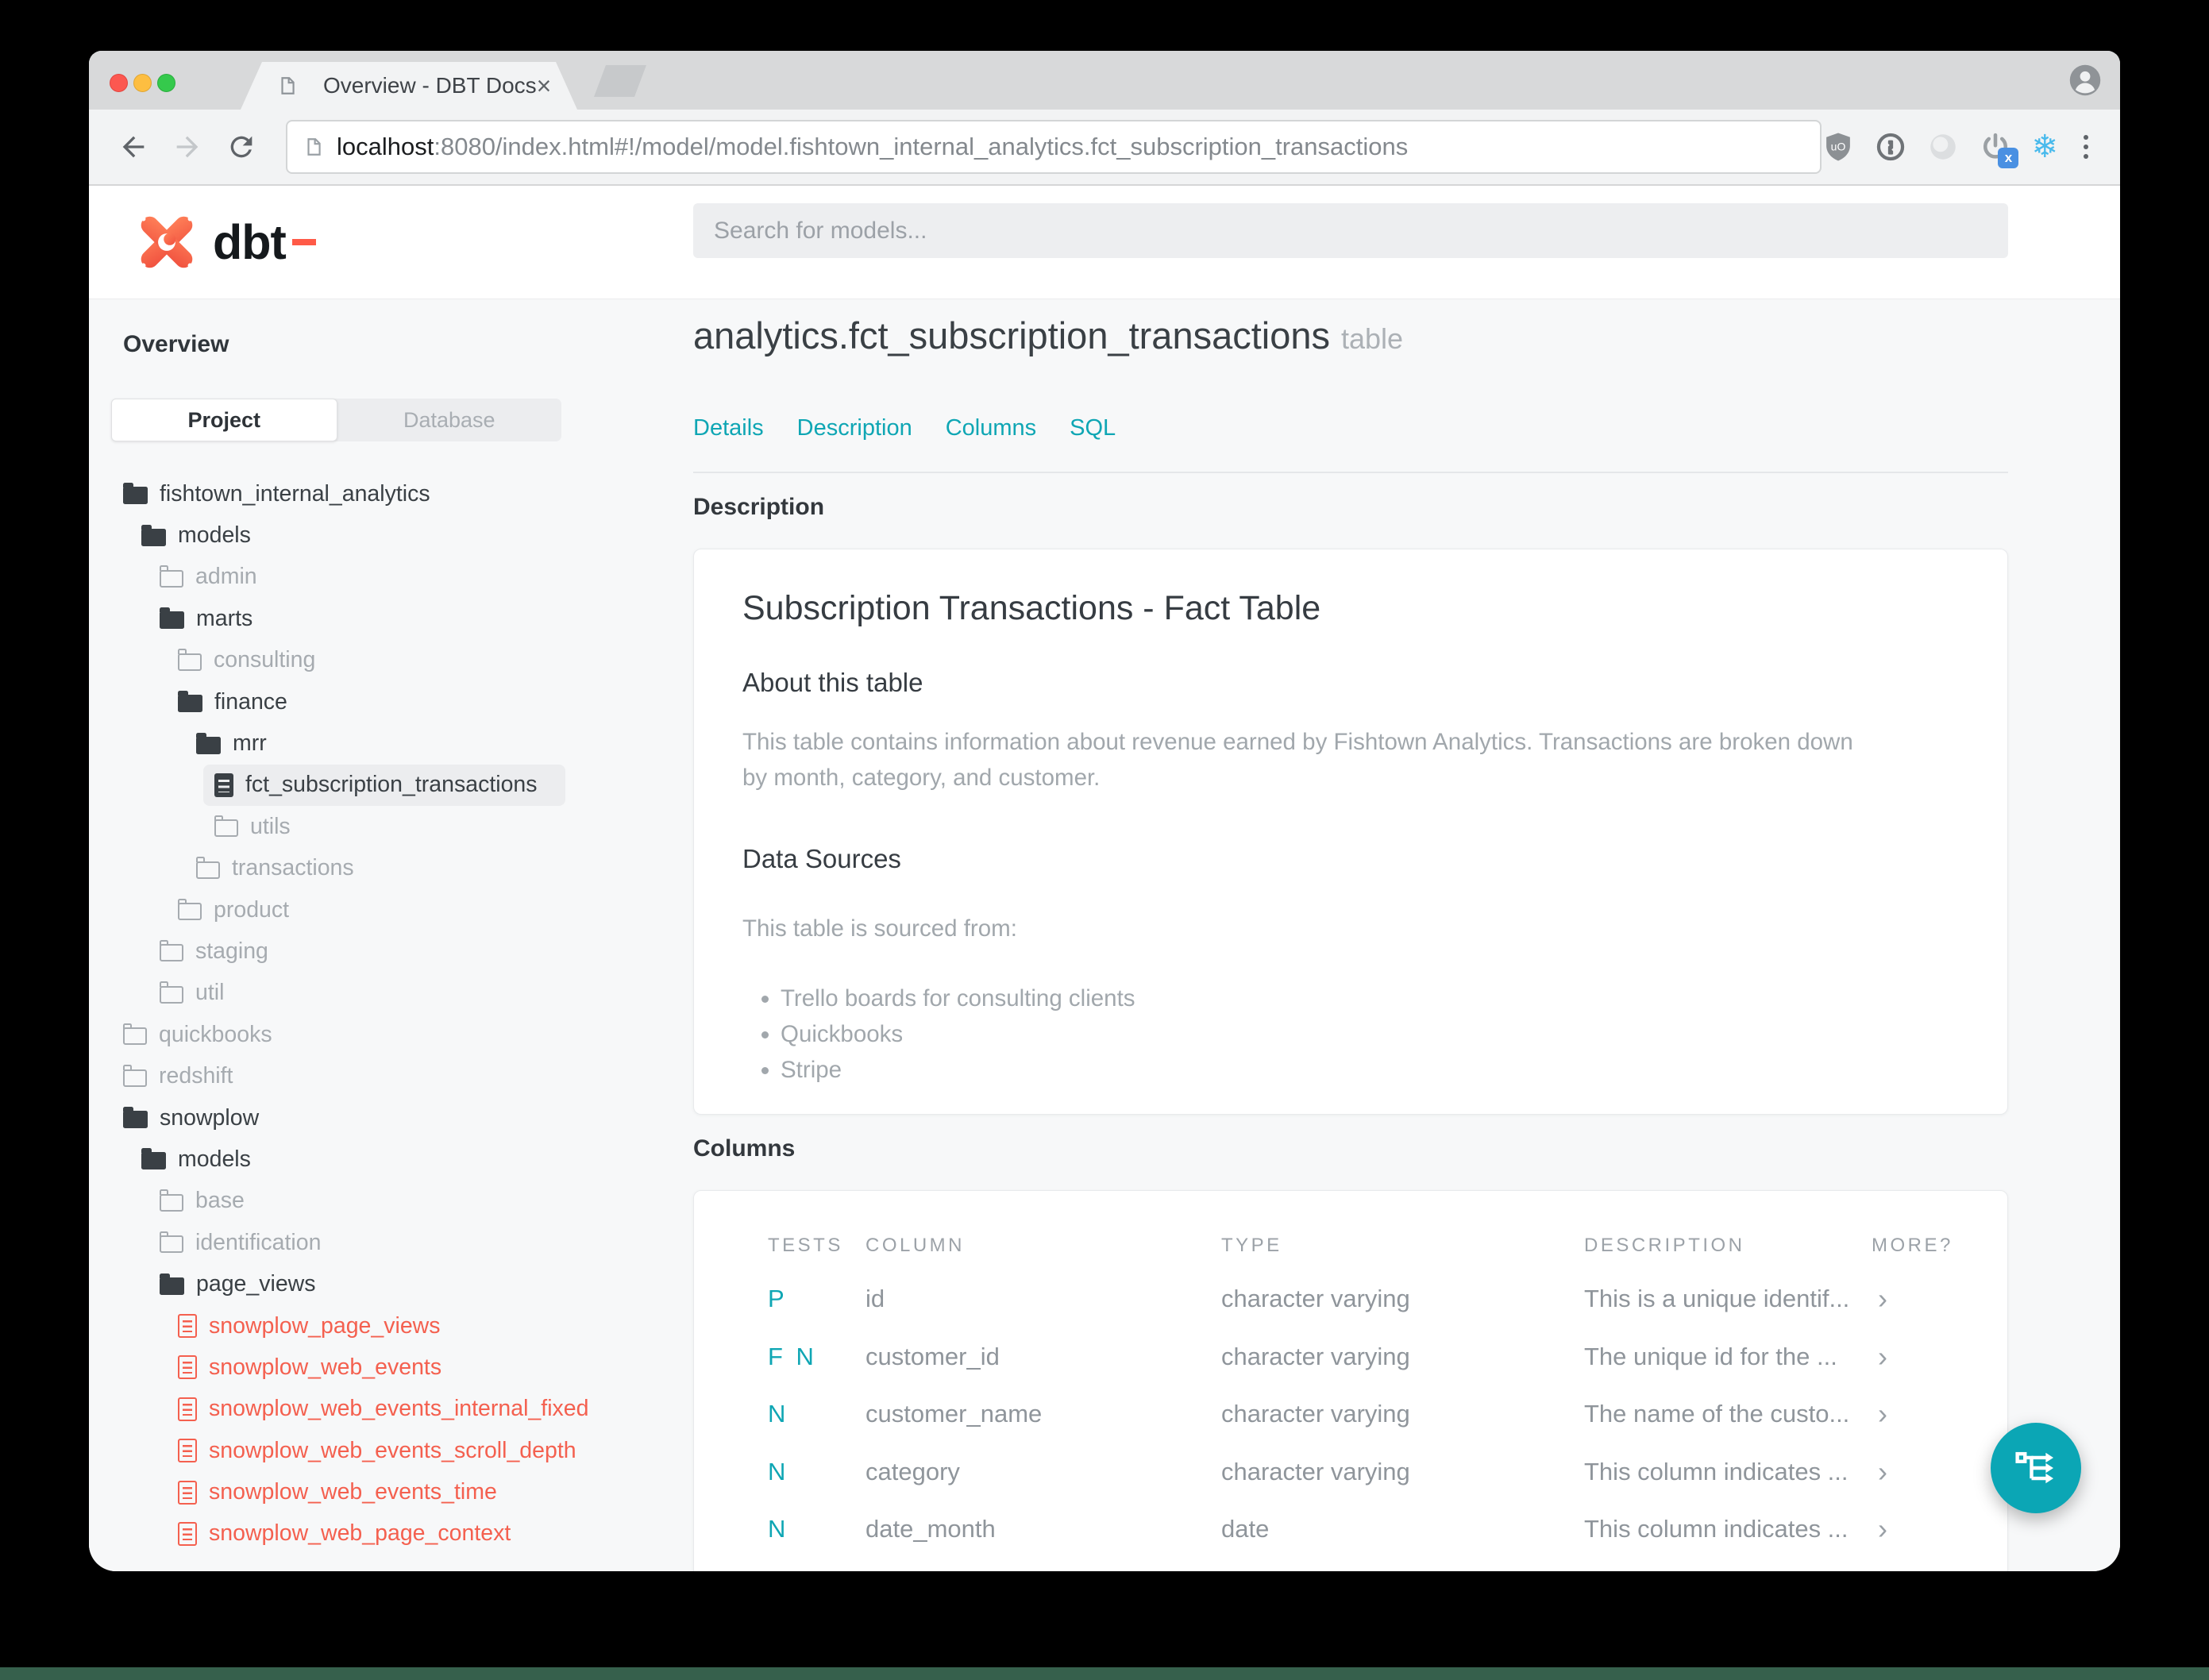  What do you see at coordinates (544, 85) in the screenshot?
I see `tab-close-icon: ×` at bounding box center [544, 85].